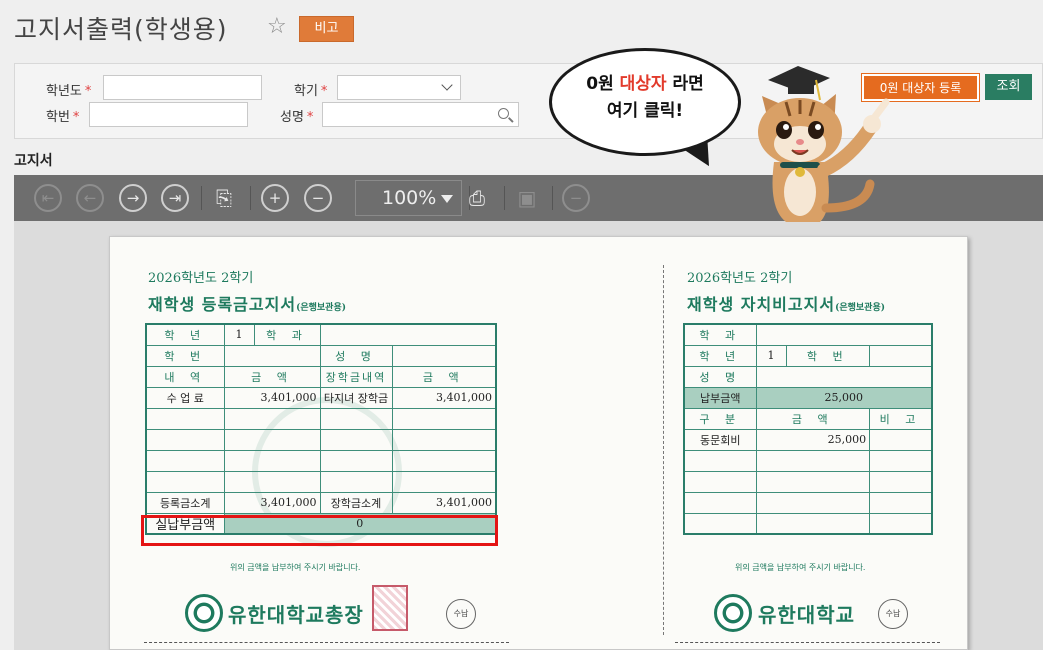 The width and height of the screenshot is (1043, 650). I want to click on col-header: 장학금내역, so click(356, 376).